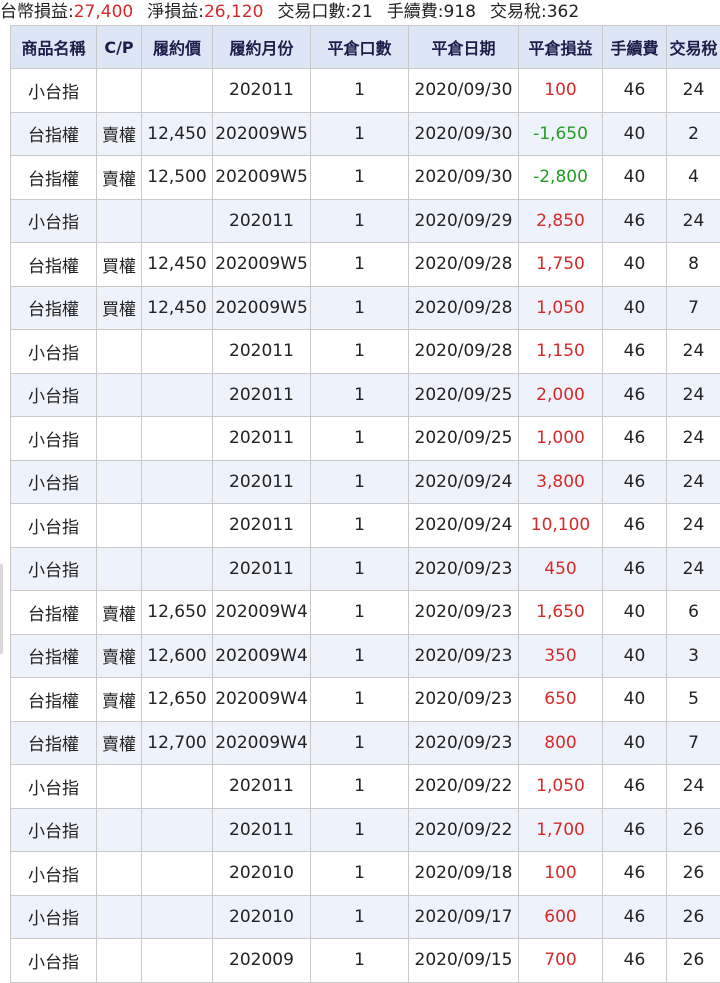  I want to click on column-header-tax: 交易稅, so click(693, 47).